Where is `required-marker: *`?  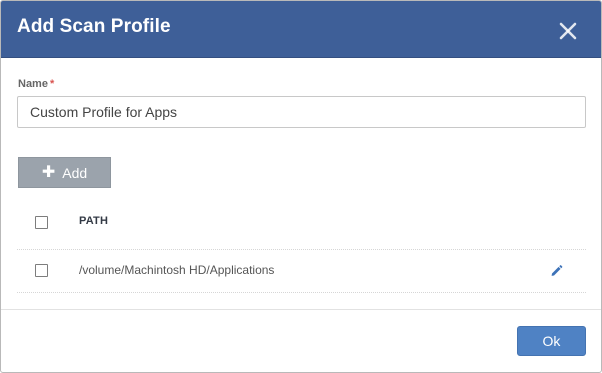 required-marker: * is located at coordinates (52, 84).